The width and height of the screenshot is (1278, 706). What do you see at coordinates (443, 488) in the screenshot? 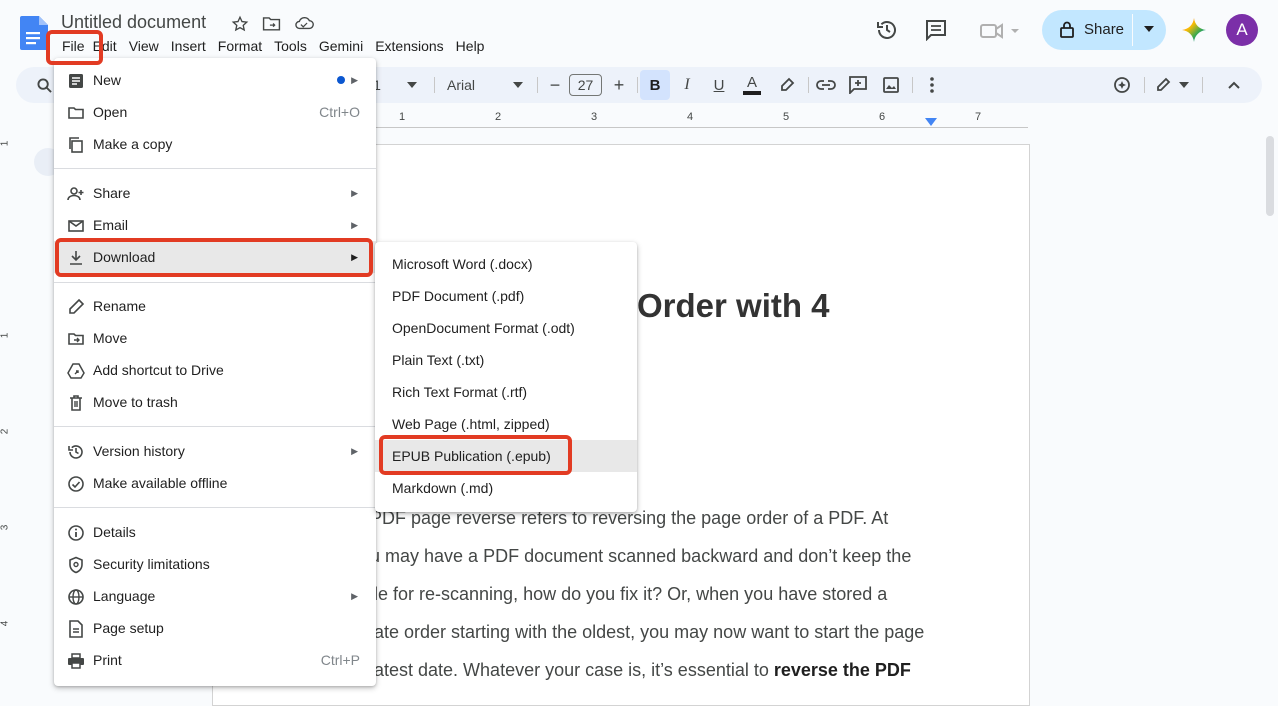
I see `submenu-item-label: Markdown (.md)` at bounding box center [443, 488].